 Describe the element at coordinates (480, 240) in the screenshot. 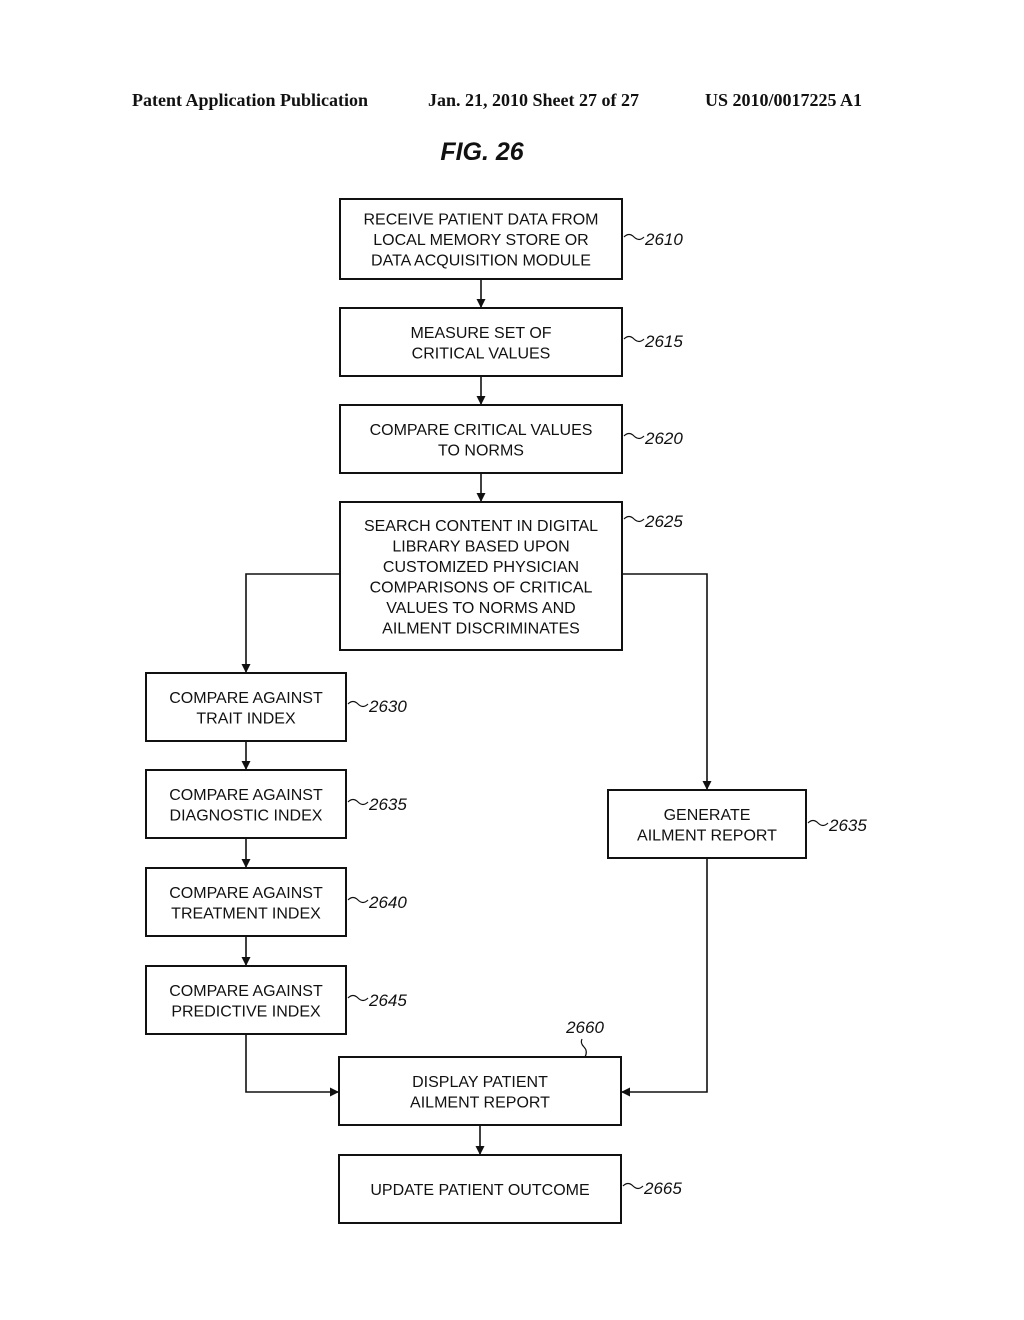

I see `step-text: LOCAL MEMORY STORE OR` at that location.